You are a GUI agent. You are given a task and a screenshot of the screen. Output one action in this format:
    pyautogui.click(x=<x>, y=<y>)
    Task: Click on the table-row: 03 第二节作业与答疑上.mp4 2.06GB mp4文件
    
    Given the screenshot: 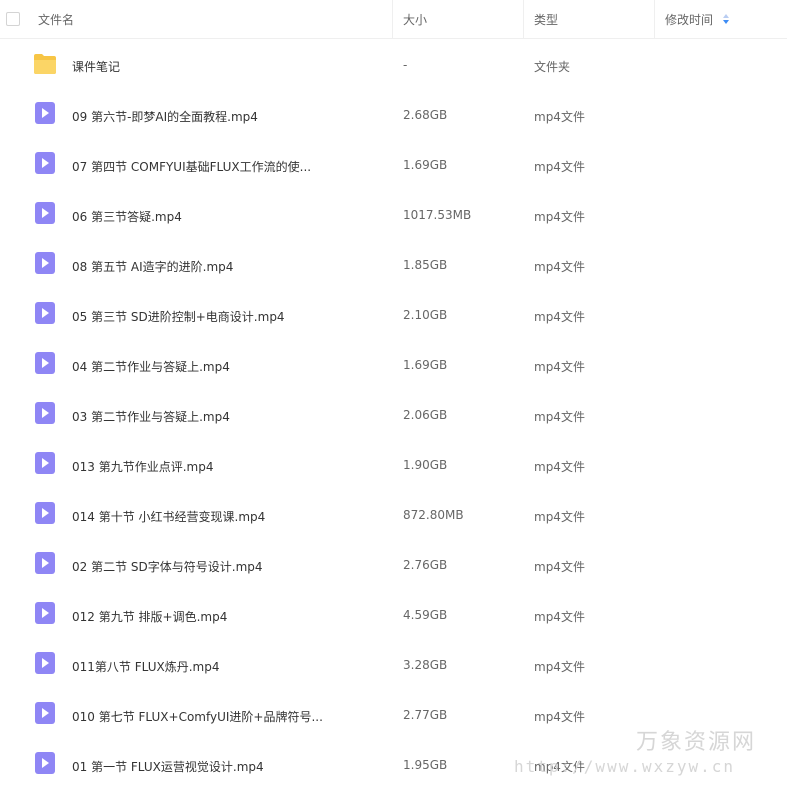 What is the action you would take?
    pyautogui.click(x=393, y=413)
    